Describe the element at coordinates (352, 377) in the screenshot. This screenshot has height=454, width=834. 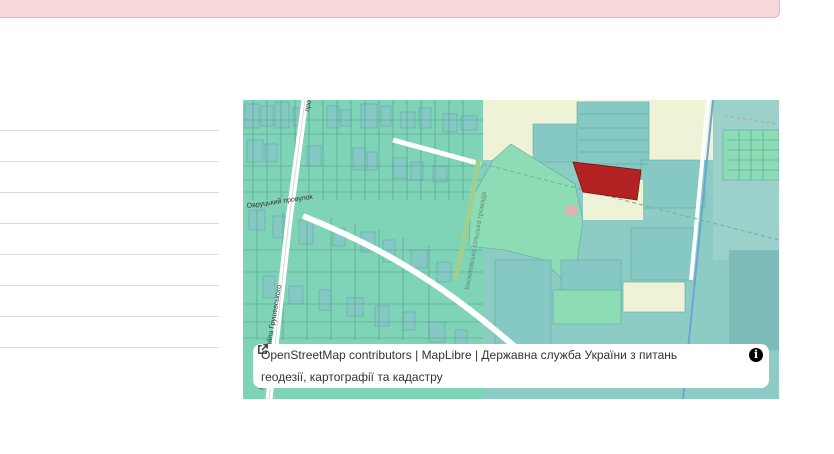
I see `agency-link-line2: геодезії, картографії та кадастру` at that location.